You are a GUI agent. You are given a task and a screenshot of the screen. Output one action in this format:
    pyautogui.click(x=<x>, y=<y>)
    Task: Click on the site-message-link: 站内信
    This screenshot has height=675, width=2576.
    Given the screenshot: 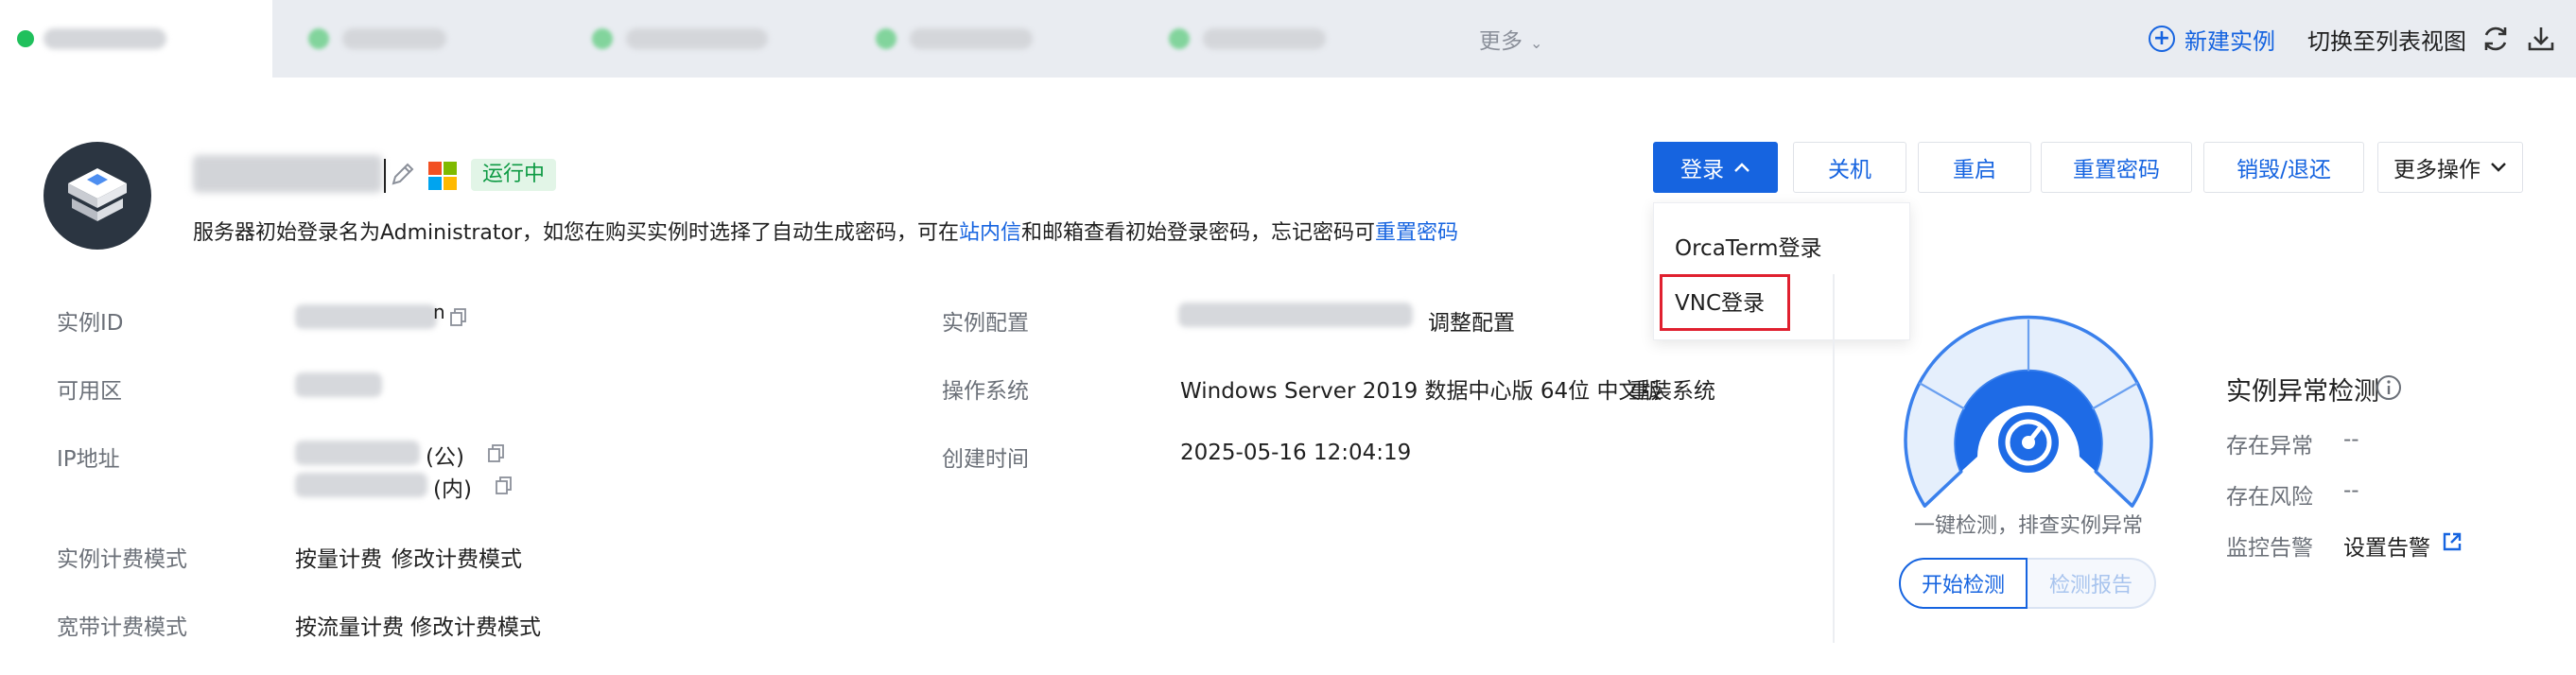 What is the action you would take?
    pyautogui.click(x=990, y=233)
    